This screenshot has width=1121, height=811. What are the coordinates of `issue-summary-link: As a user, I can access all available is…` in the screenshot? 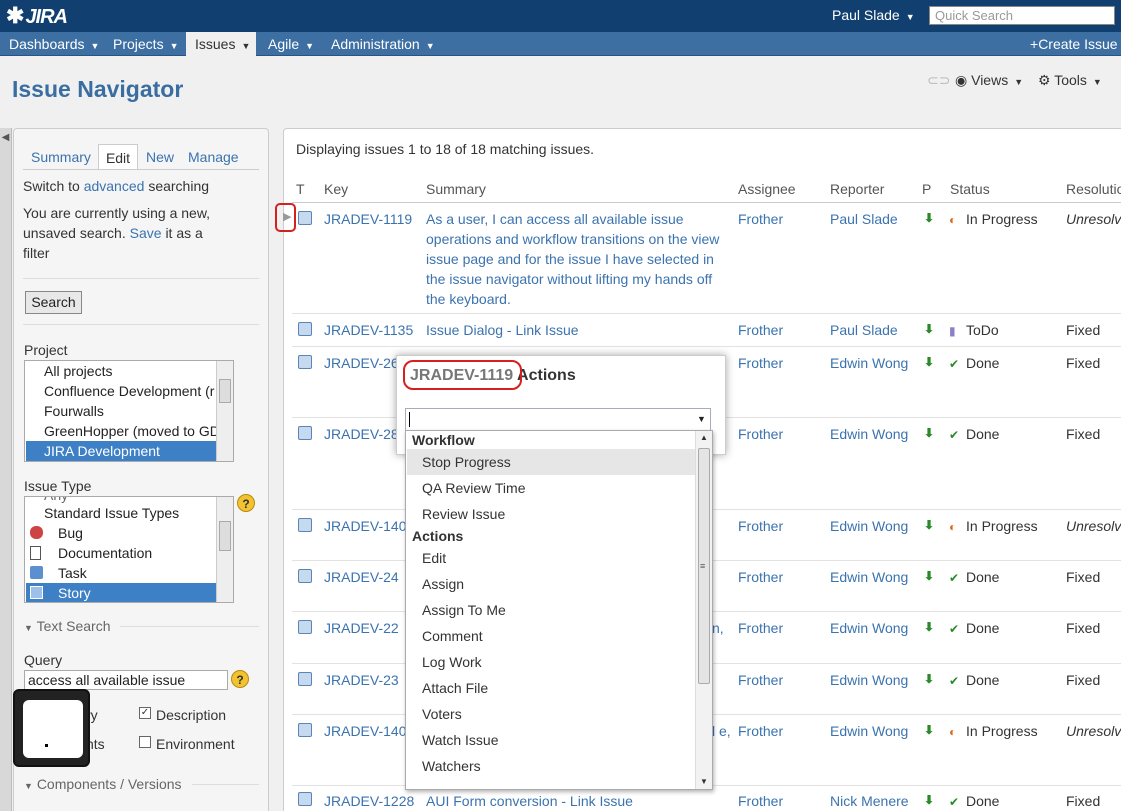 It's located at (578, 259).